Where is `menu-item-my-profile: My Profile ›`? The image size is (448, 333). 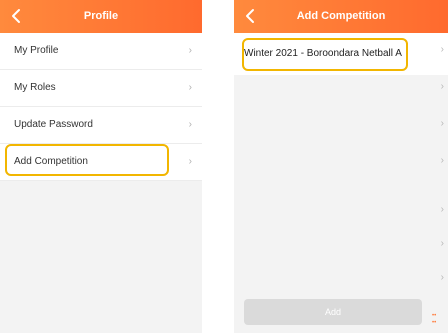
menu-item-my-profile: My Profile › is located at coordinates (101, 51).